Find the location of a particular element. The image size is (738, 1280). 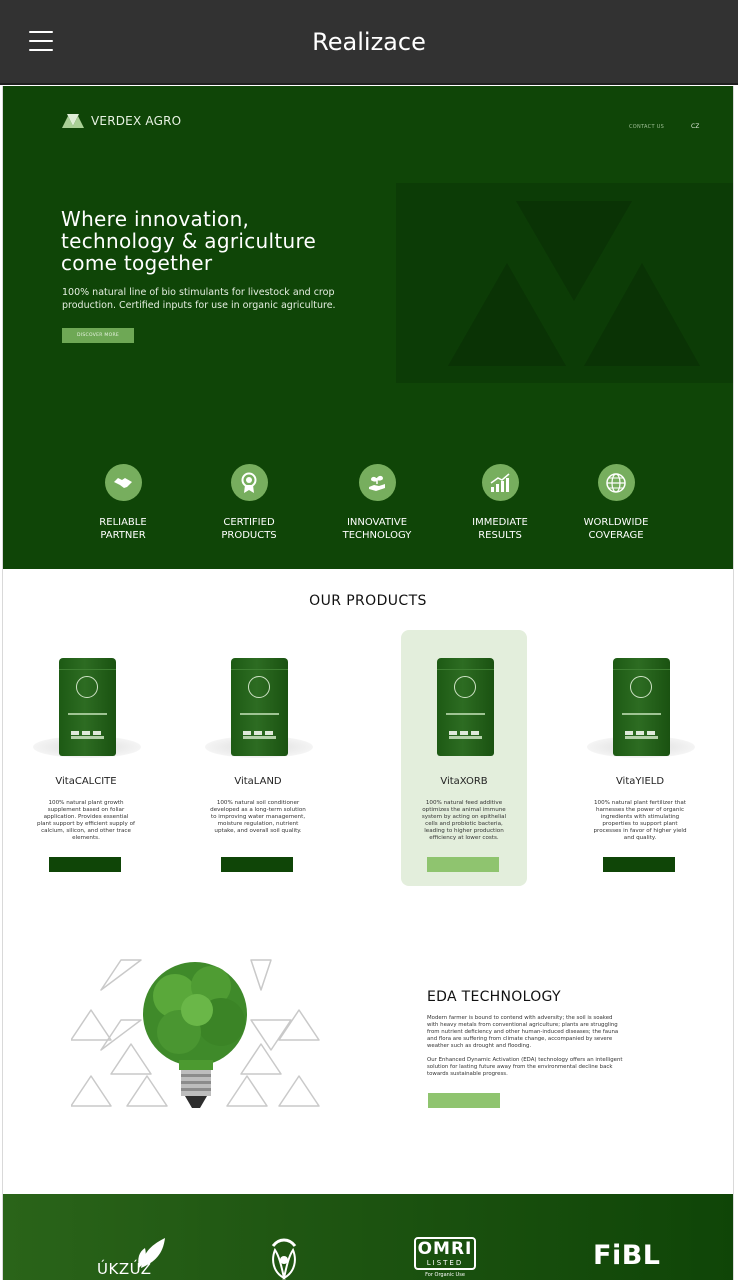

discover-more-button: DISCOVER MORE is located at coordinates (98, 335).